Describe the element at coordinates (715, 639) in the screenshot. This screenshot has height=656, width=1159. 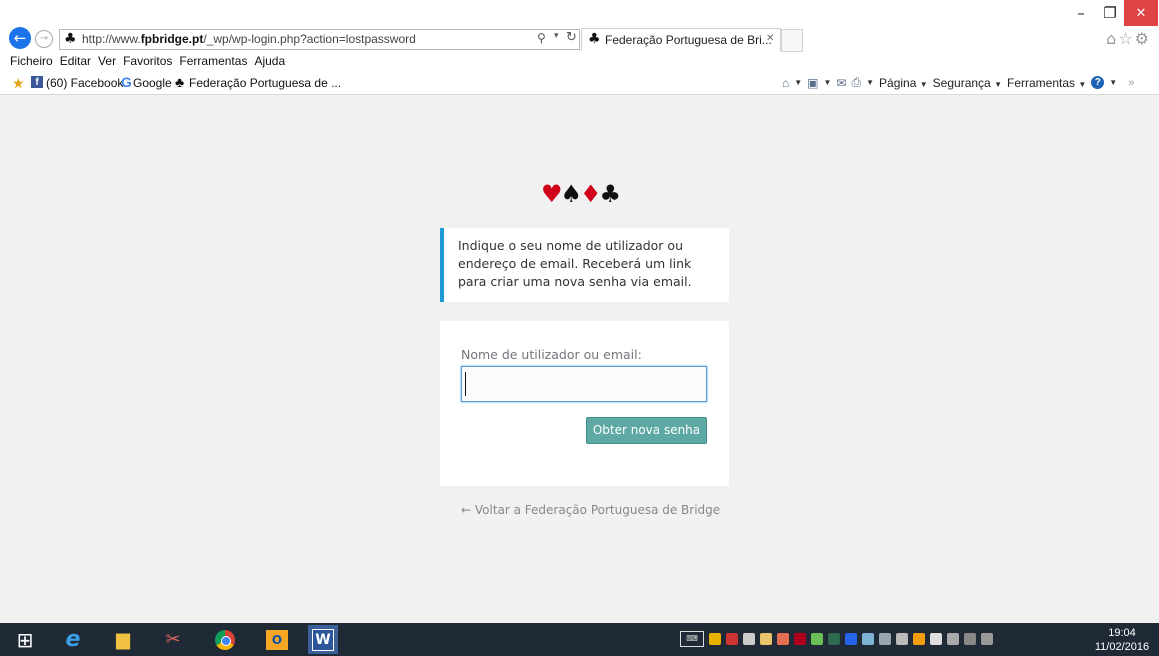
I see `shield-icon` at that location.